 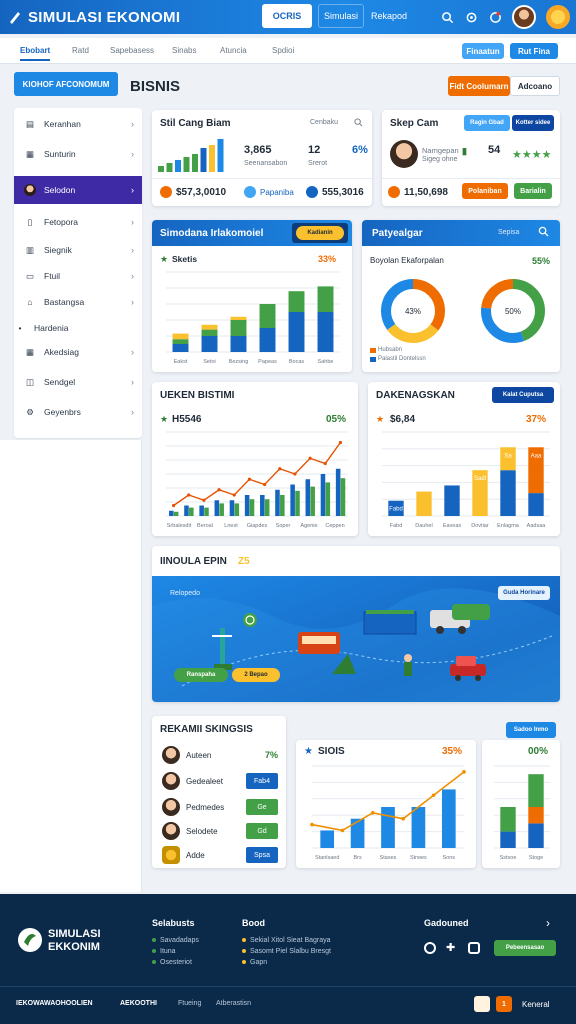 What do you see at coordinates (78, 190) in the screenshot?
I see `sidebar-item-selodon: Selodon ›` at bounding box center [78, 190].